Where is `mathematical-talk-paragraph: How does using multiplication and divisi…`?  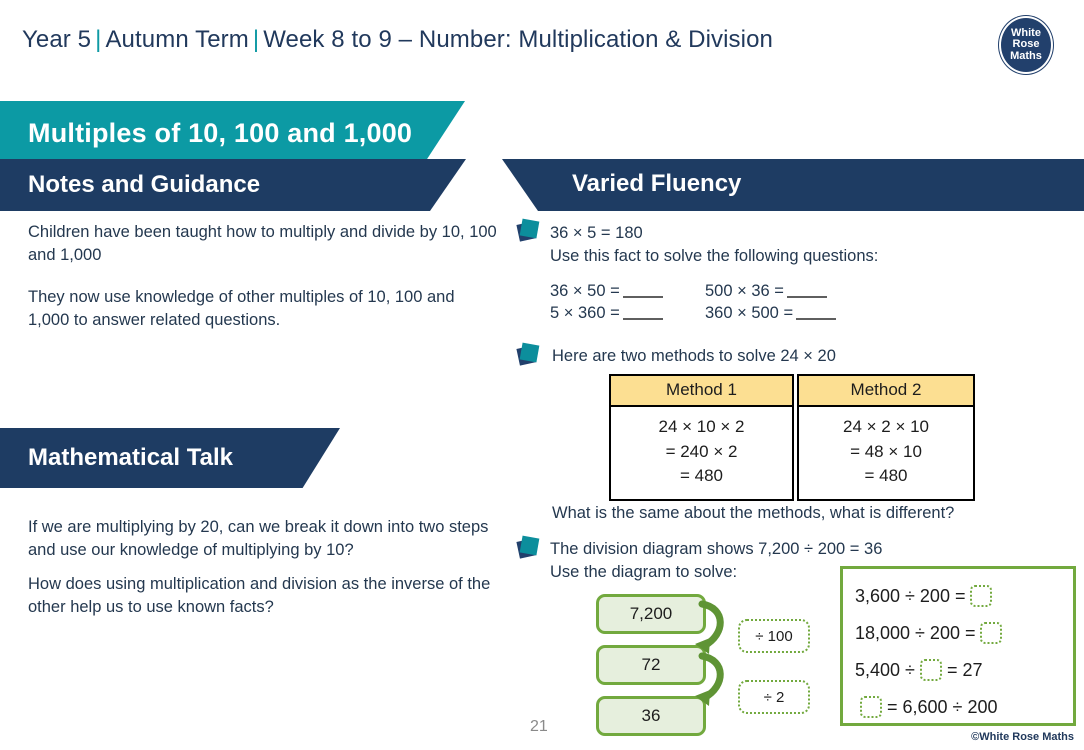
mathematical-talk-paragraph: How does using multiplication and divisi… is located at coordinates (259, 596).